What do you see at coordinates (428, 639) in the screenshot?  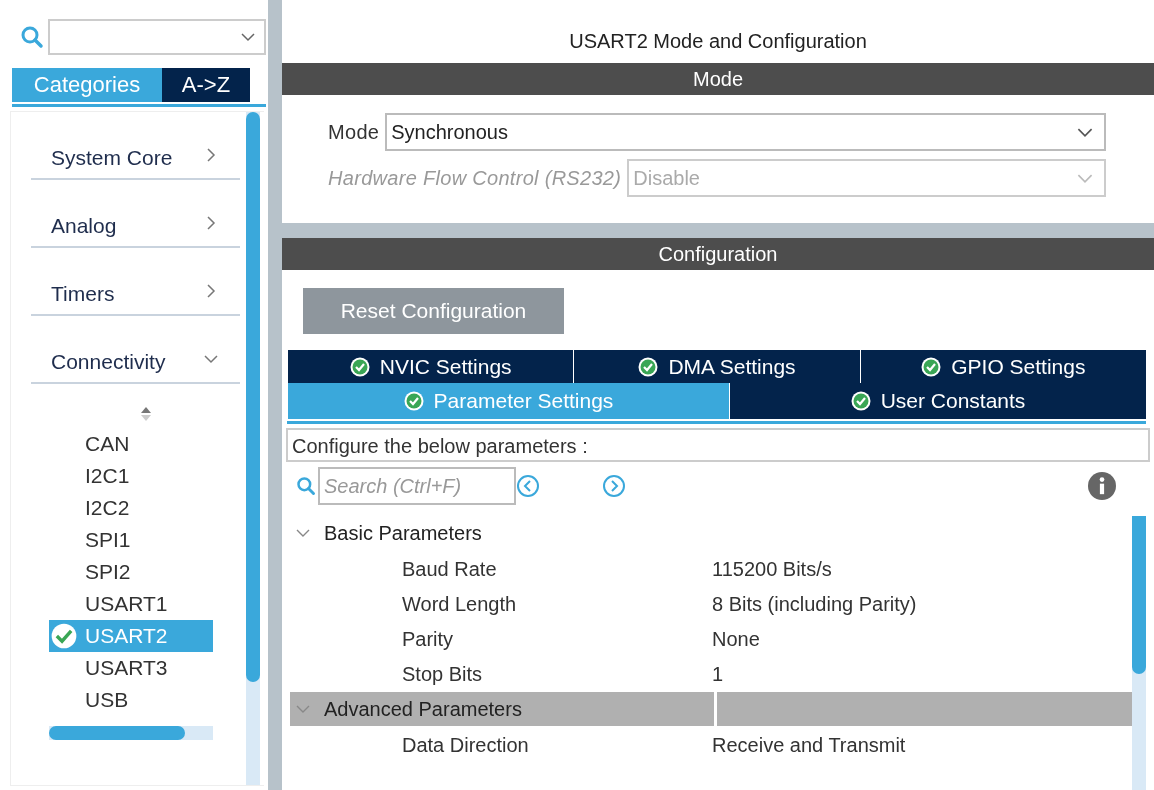 I see `parameter-name: Parity` at bounding box center [428, 639].